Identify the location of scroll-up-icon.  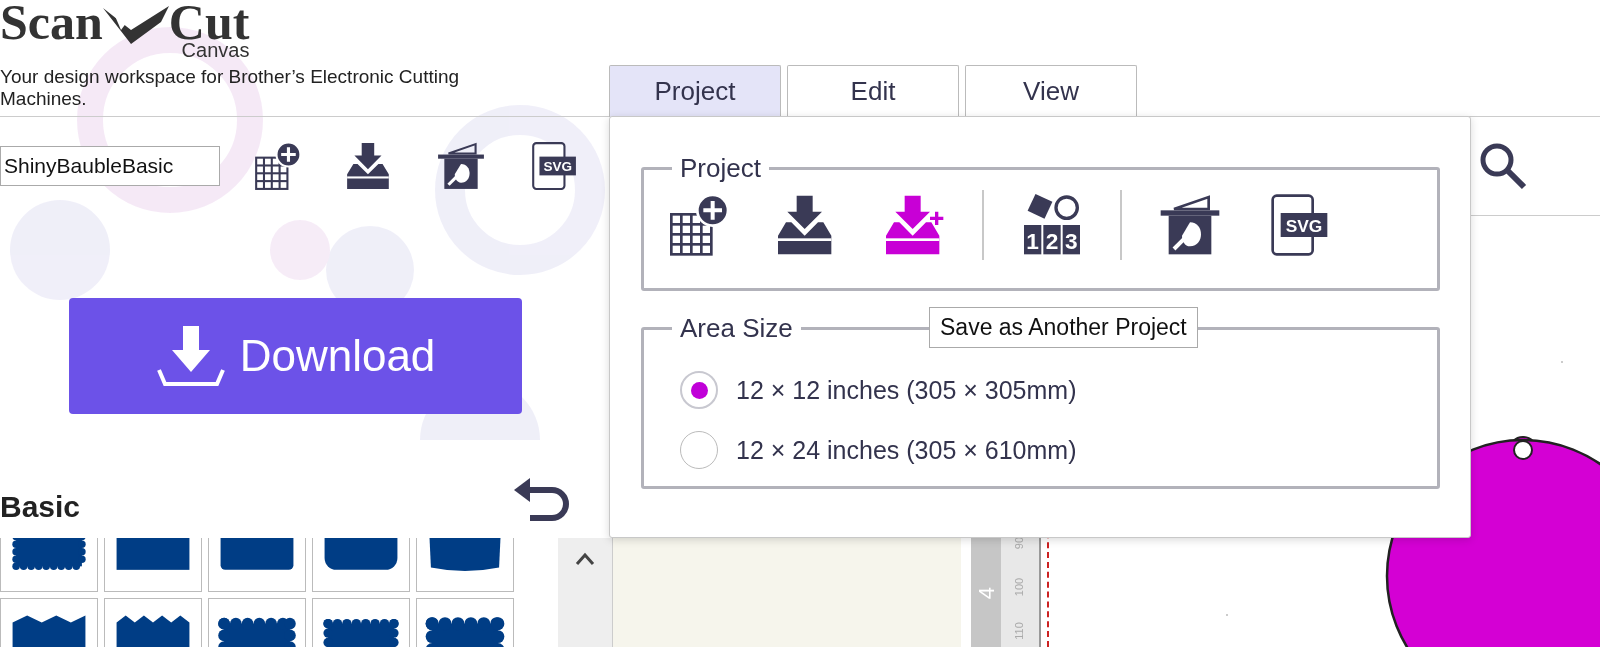
(585, 559).